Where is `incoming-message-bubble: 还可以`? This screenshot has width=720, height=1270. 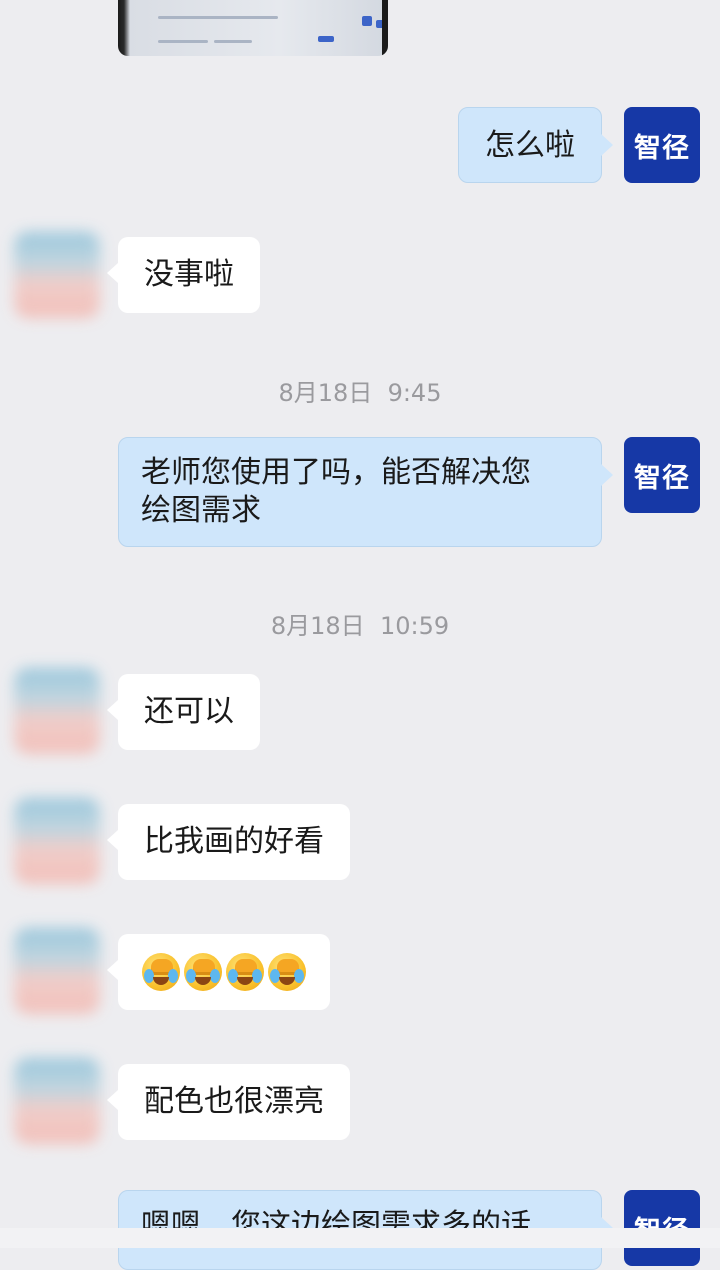
incoming-message-bubble: 还可以 is located at coordinates (183, 712).